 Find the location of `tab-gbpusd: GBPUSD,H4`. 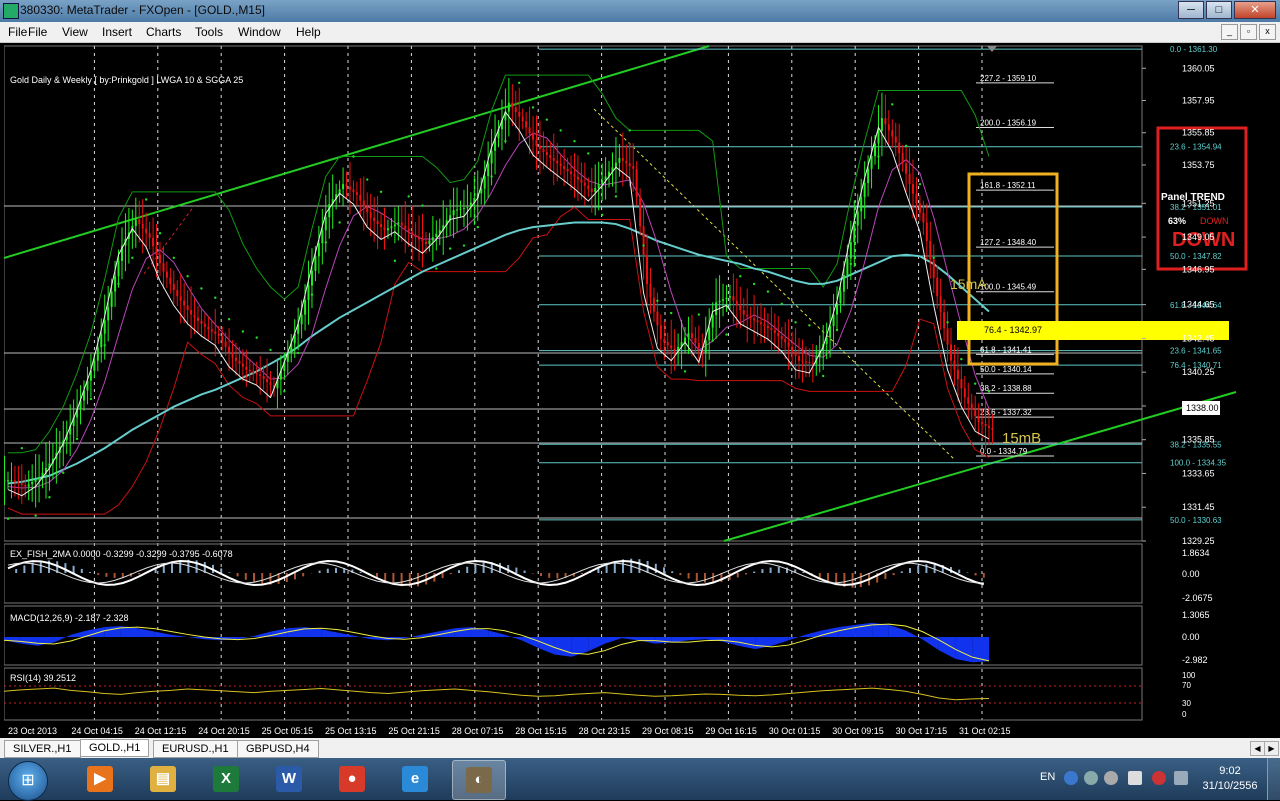

tab-gbpusd: GBPUSD,H4 is located at coordinates (278, 749).